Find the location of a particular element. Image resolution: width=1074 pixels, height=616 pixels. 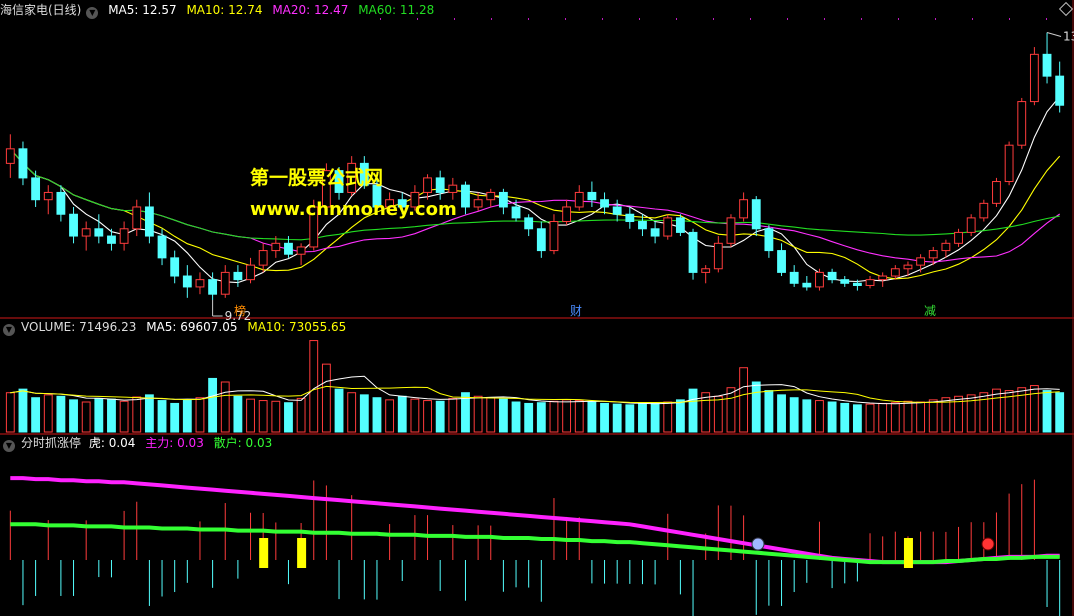

watermark-url: www.chnmoney.com is located at coordinates (353, 209).